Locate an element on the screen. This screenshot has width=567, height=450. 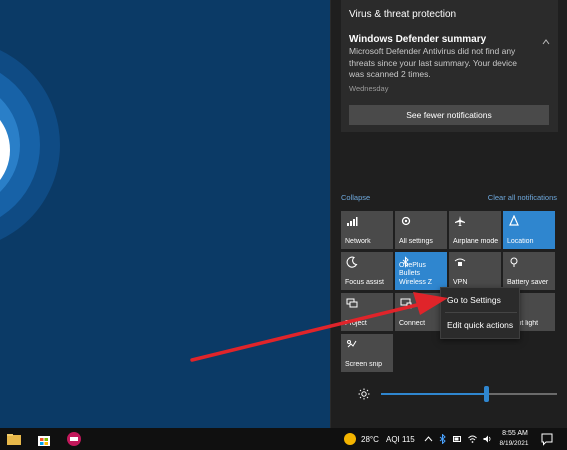
clear-all-notifications-link: Clear all notifications is located at coordinates (522, 197).